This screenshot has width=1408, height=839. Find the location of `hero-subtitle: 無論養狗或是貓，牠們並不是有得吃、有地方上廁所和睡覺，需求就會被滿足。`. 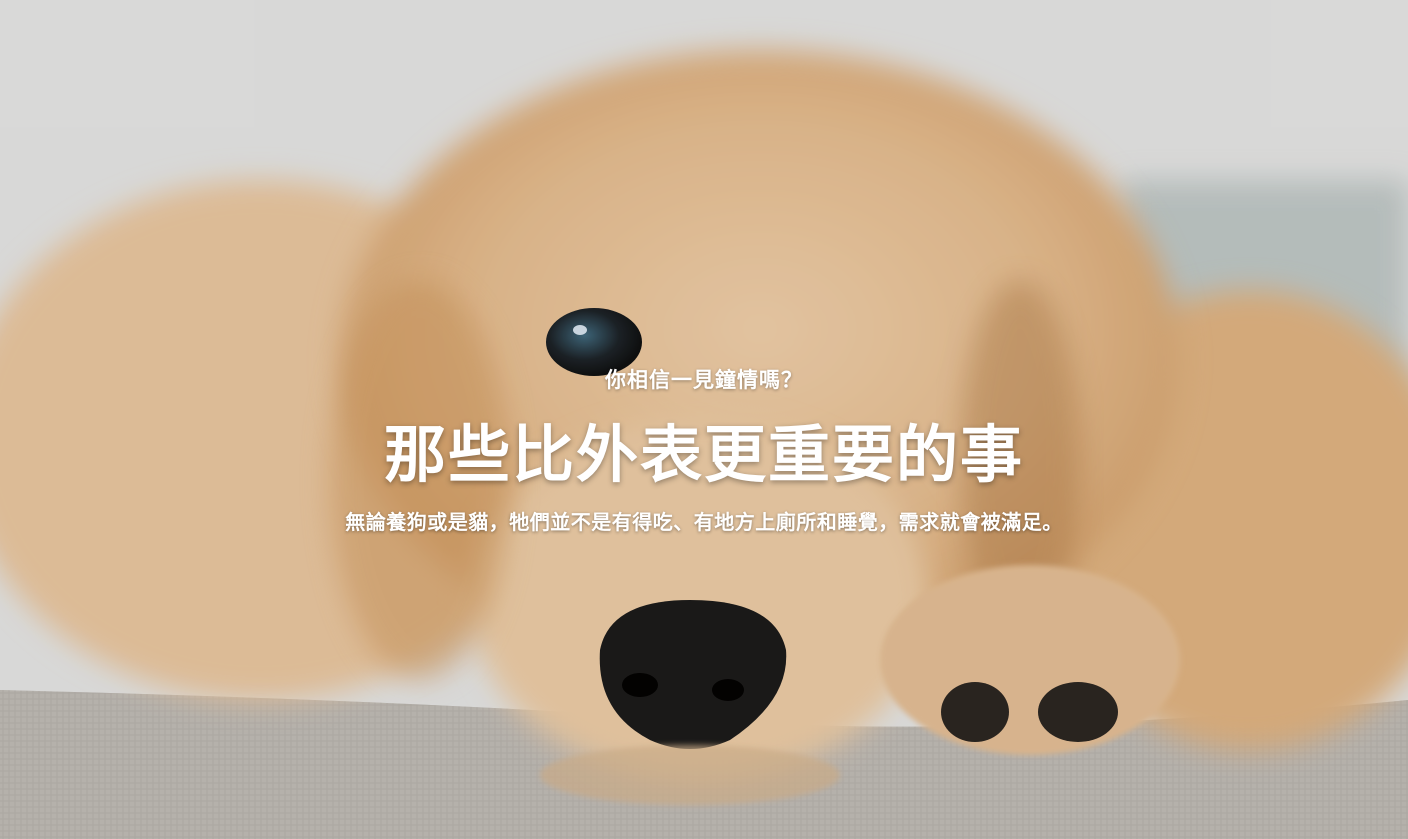

hero-subtitle: 無論養狗或是貓，牠們並不是有得吃、有地方上廁所和睡覺，需求就會被滿足。 is located at coordinates (704, 522).